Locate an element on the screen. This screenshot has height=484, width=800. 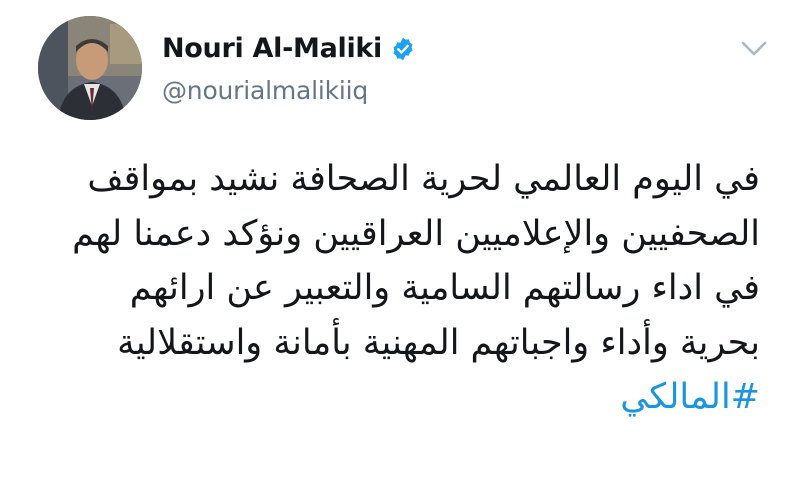
author-name-row: Nouri Al-Maliki is located at coordinates (289, 48).